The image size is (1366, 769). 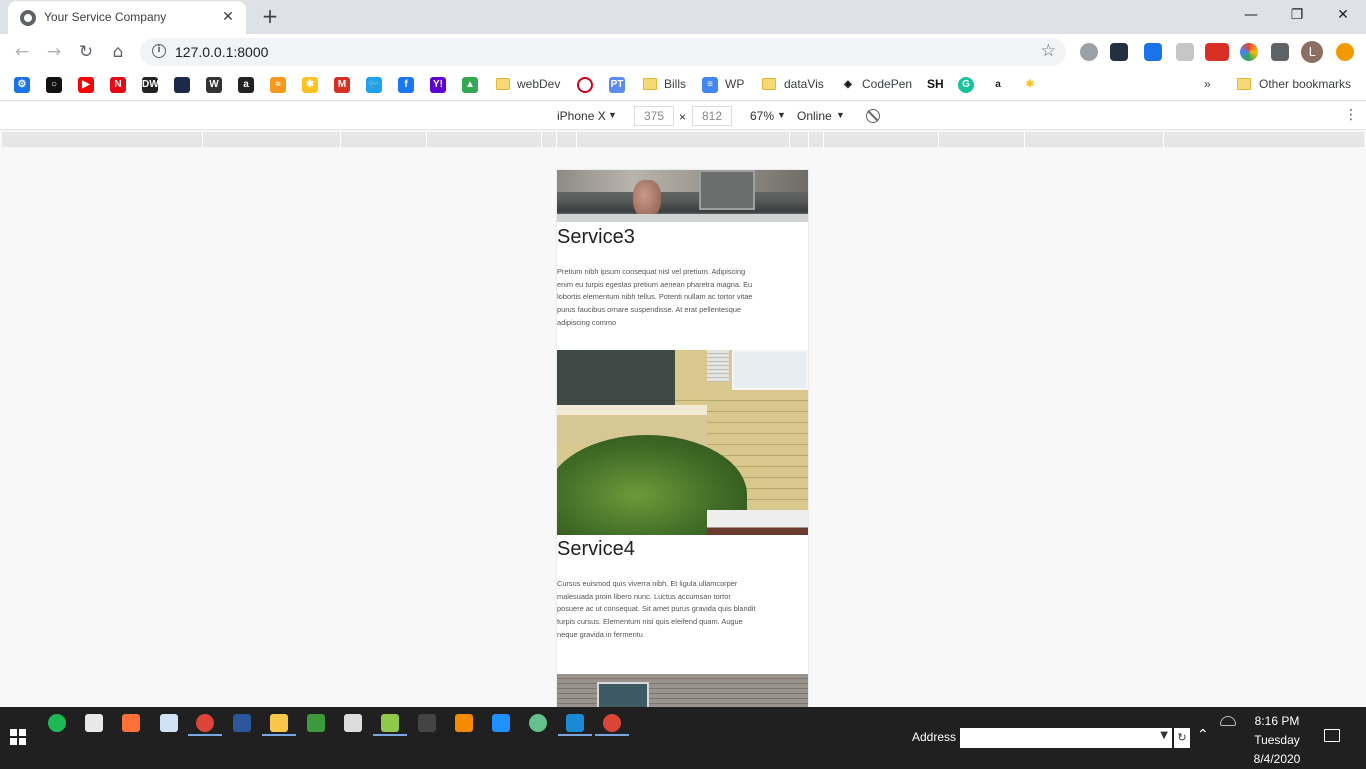 I want to click on twitter-icon: 🐦, so click(x=374, y=85).